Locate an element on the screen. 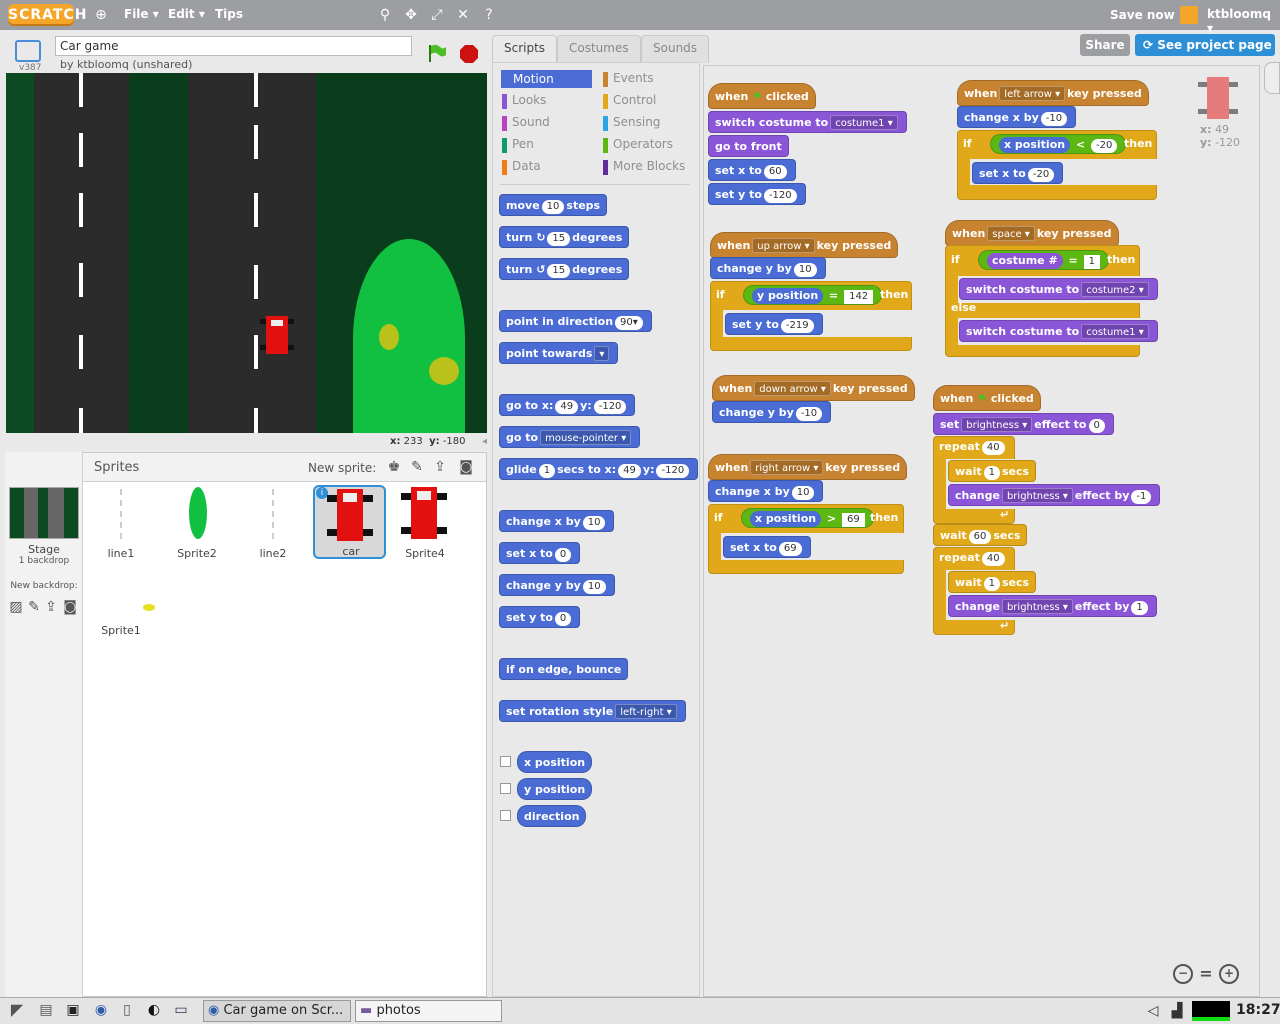 This screenshot has width=1280, height=1024. block-set-x: set x to -20 is located at coordinates (1018, 173).